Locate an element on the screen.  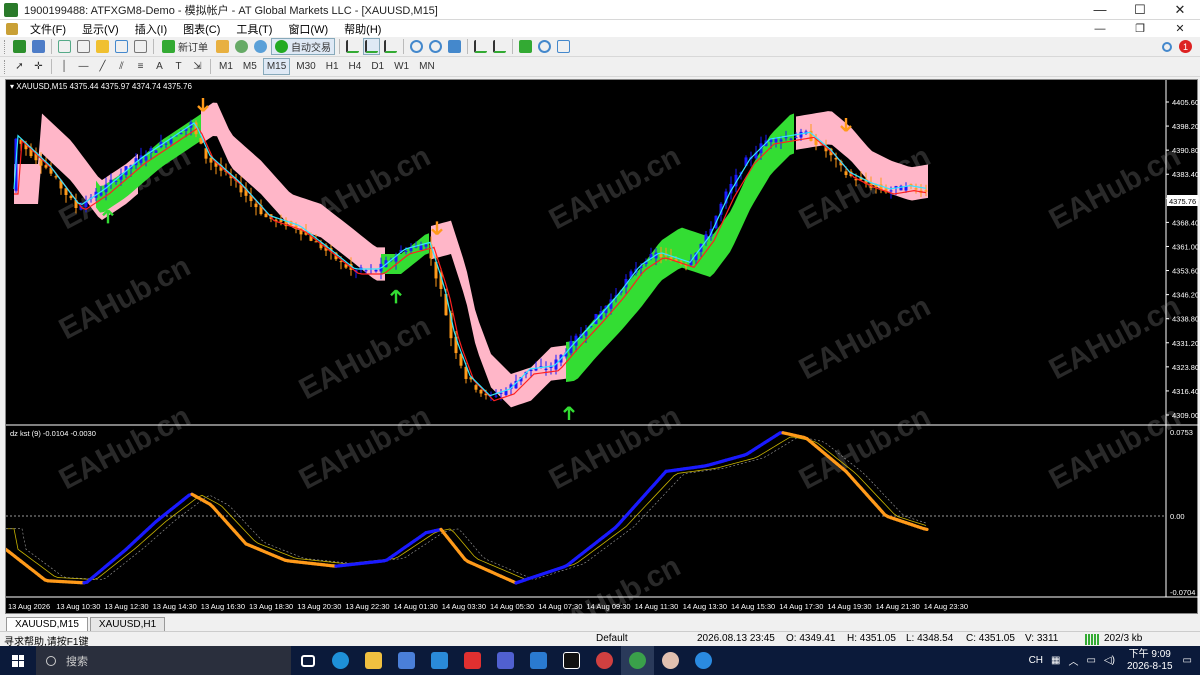
menu-help: 帮助(H) is located at coordinates (362, 29).